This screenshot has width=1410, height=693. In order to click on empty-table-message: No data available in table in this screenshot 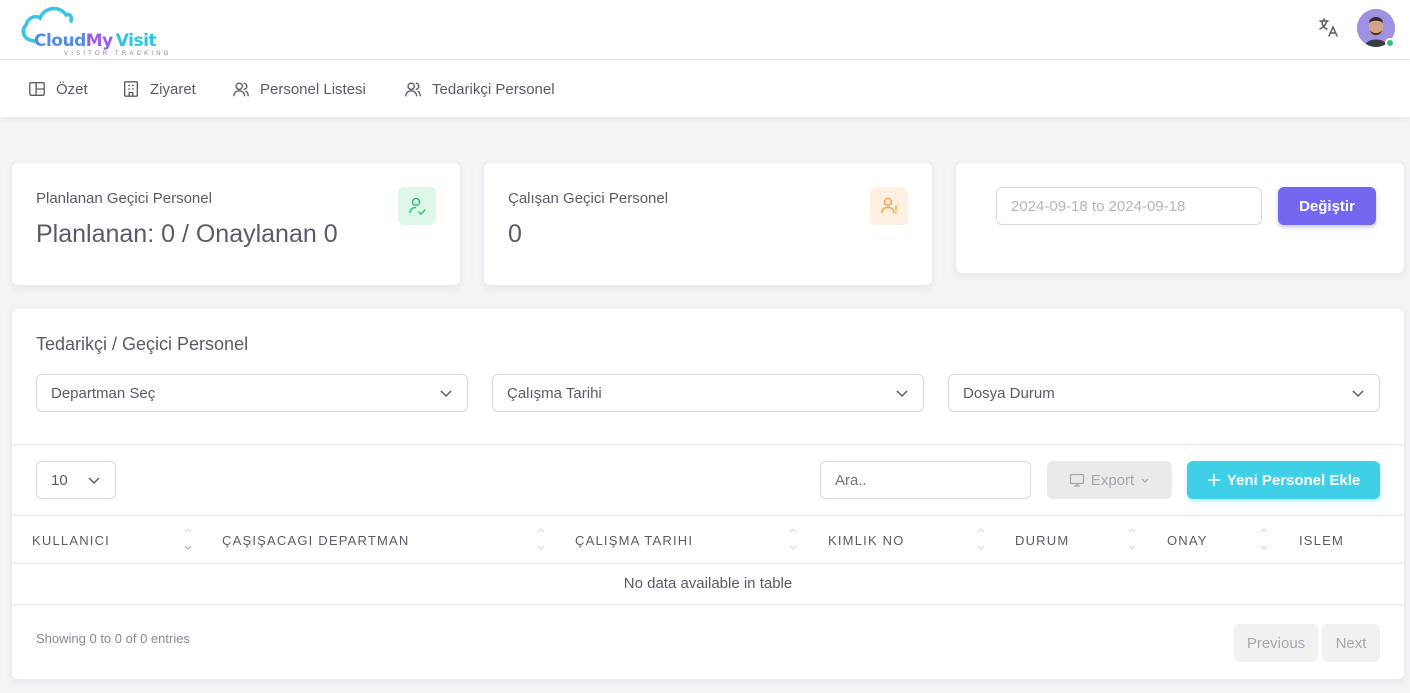, I will do `click(708, 584)`.